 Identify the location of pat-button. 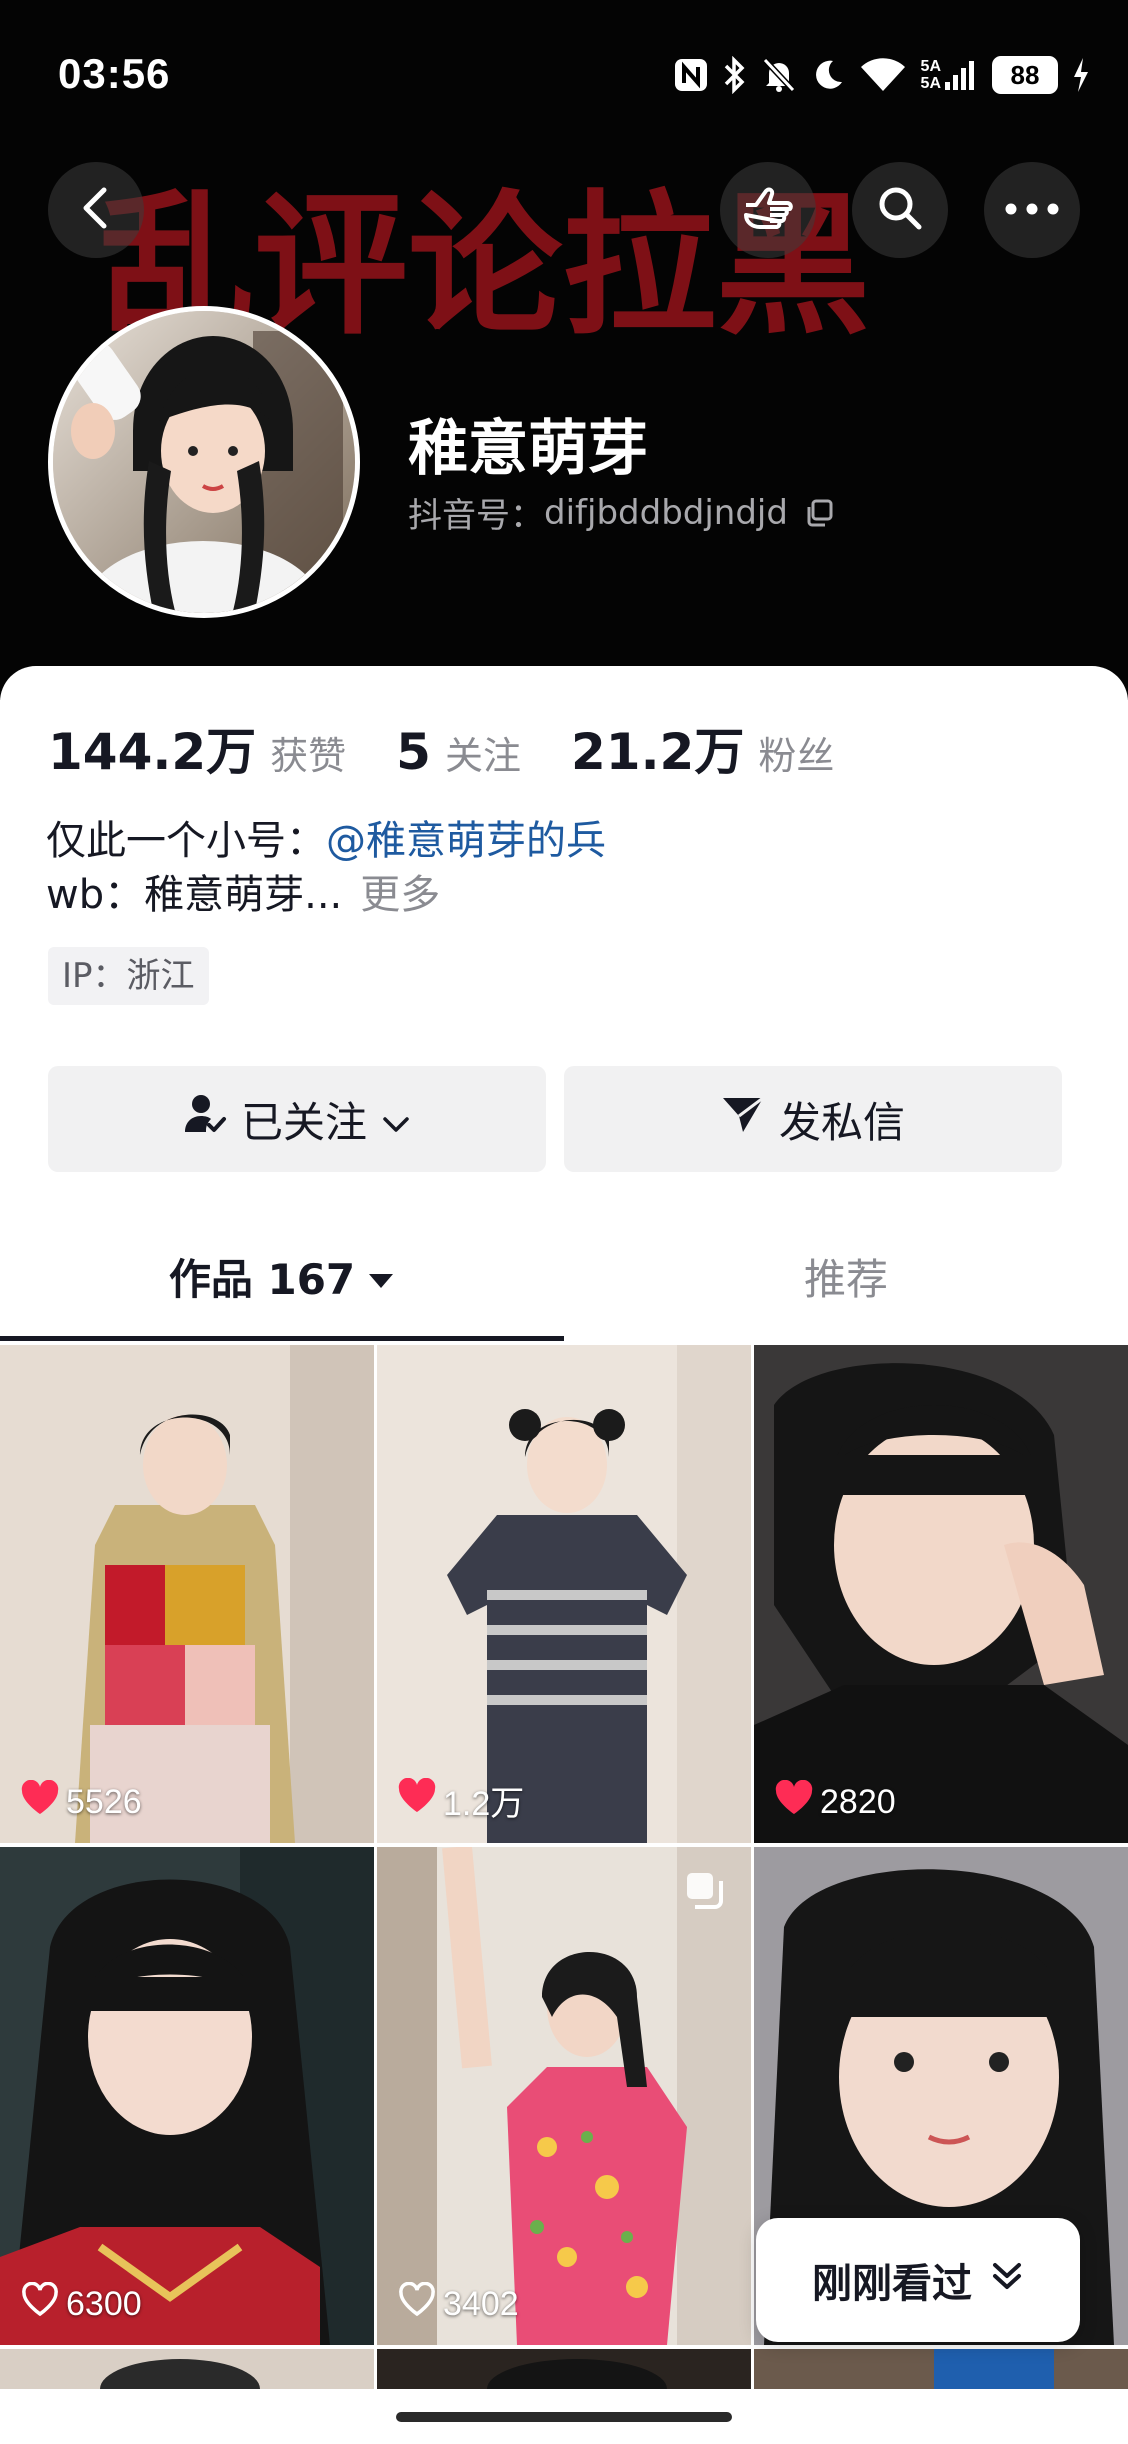
(768, 210).